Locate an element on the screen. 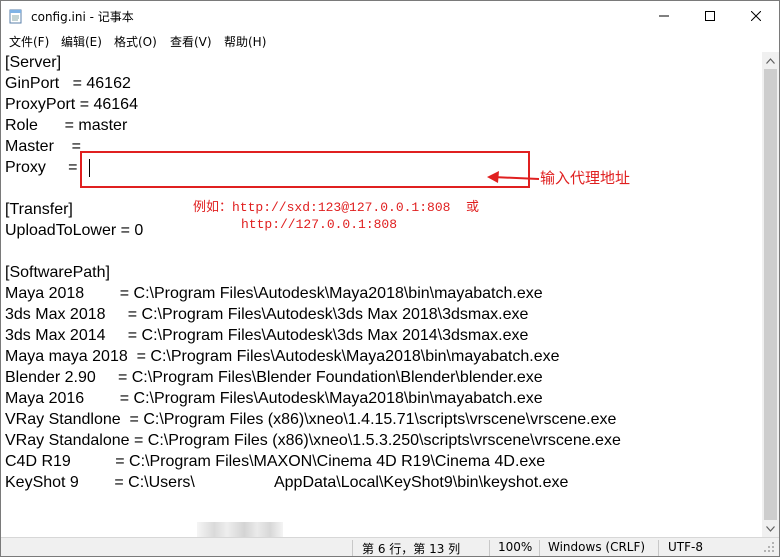  text-line: GinPort = 46162 is located at coordinates (68, 83).